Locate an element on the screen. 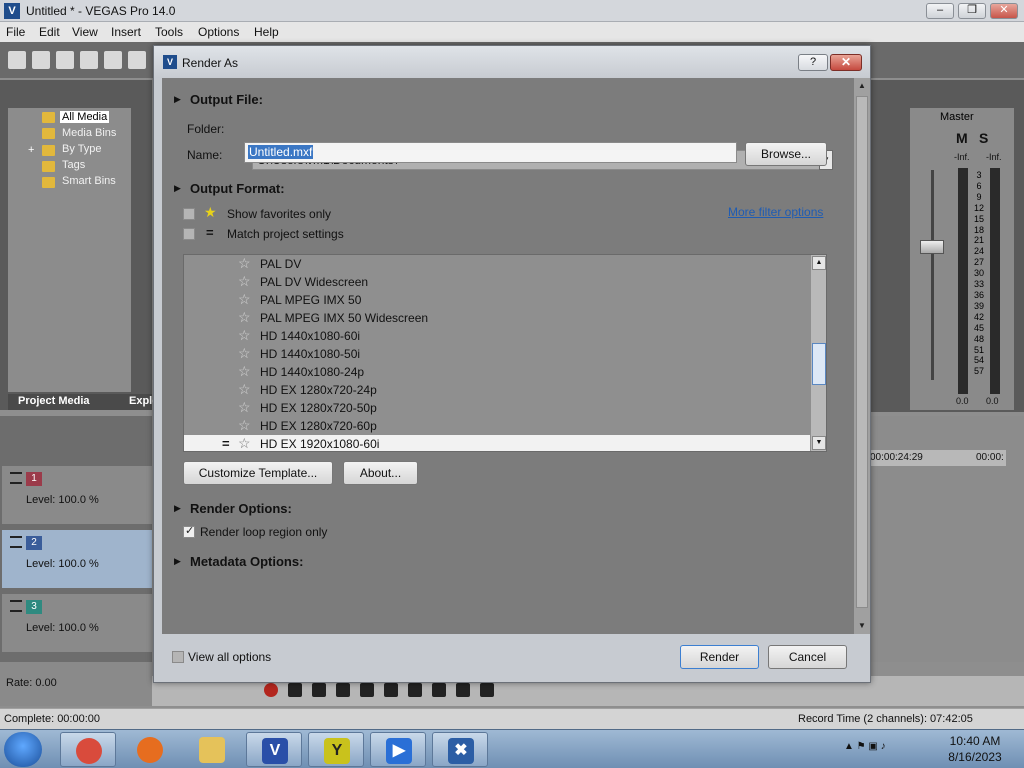 The height and width of the screenshot is (768, 1024). clock-time: 10:40 AM is located at coordinates (975, 741).